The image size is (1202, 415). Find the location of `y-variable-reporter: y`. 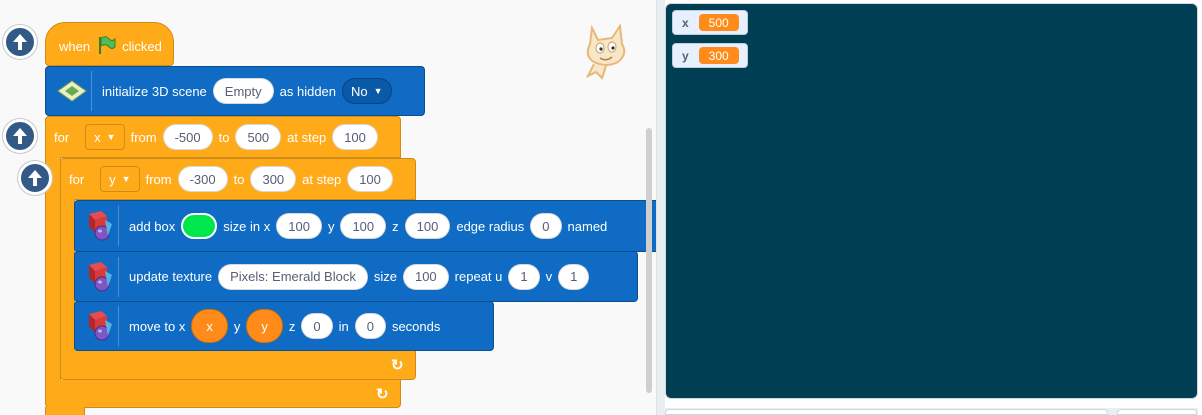

y-variable-reporter: y is located at coordinates (264, 326).